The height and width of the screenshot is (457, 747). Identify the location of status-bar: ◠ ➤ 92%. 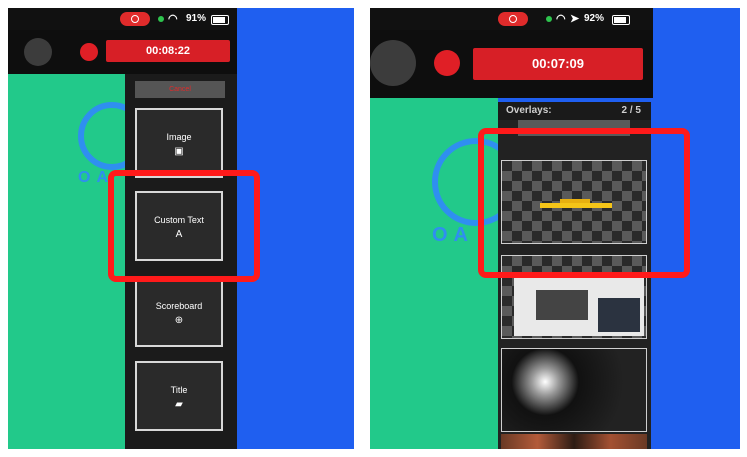
(511, 19).